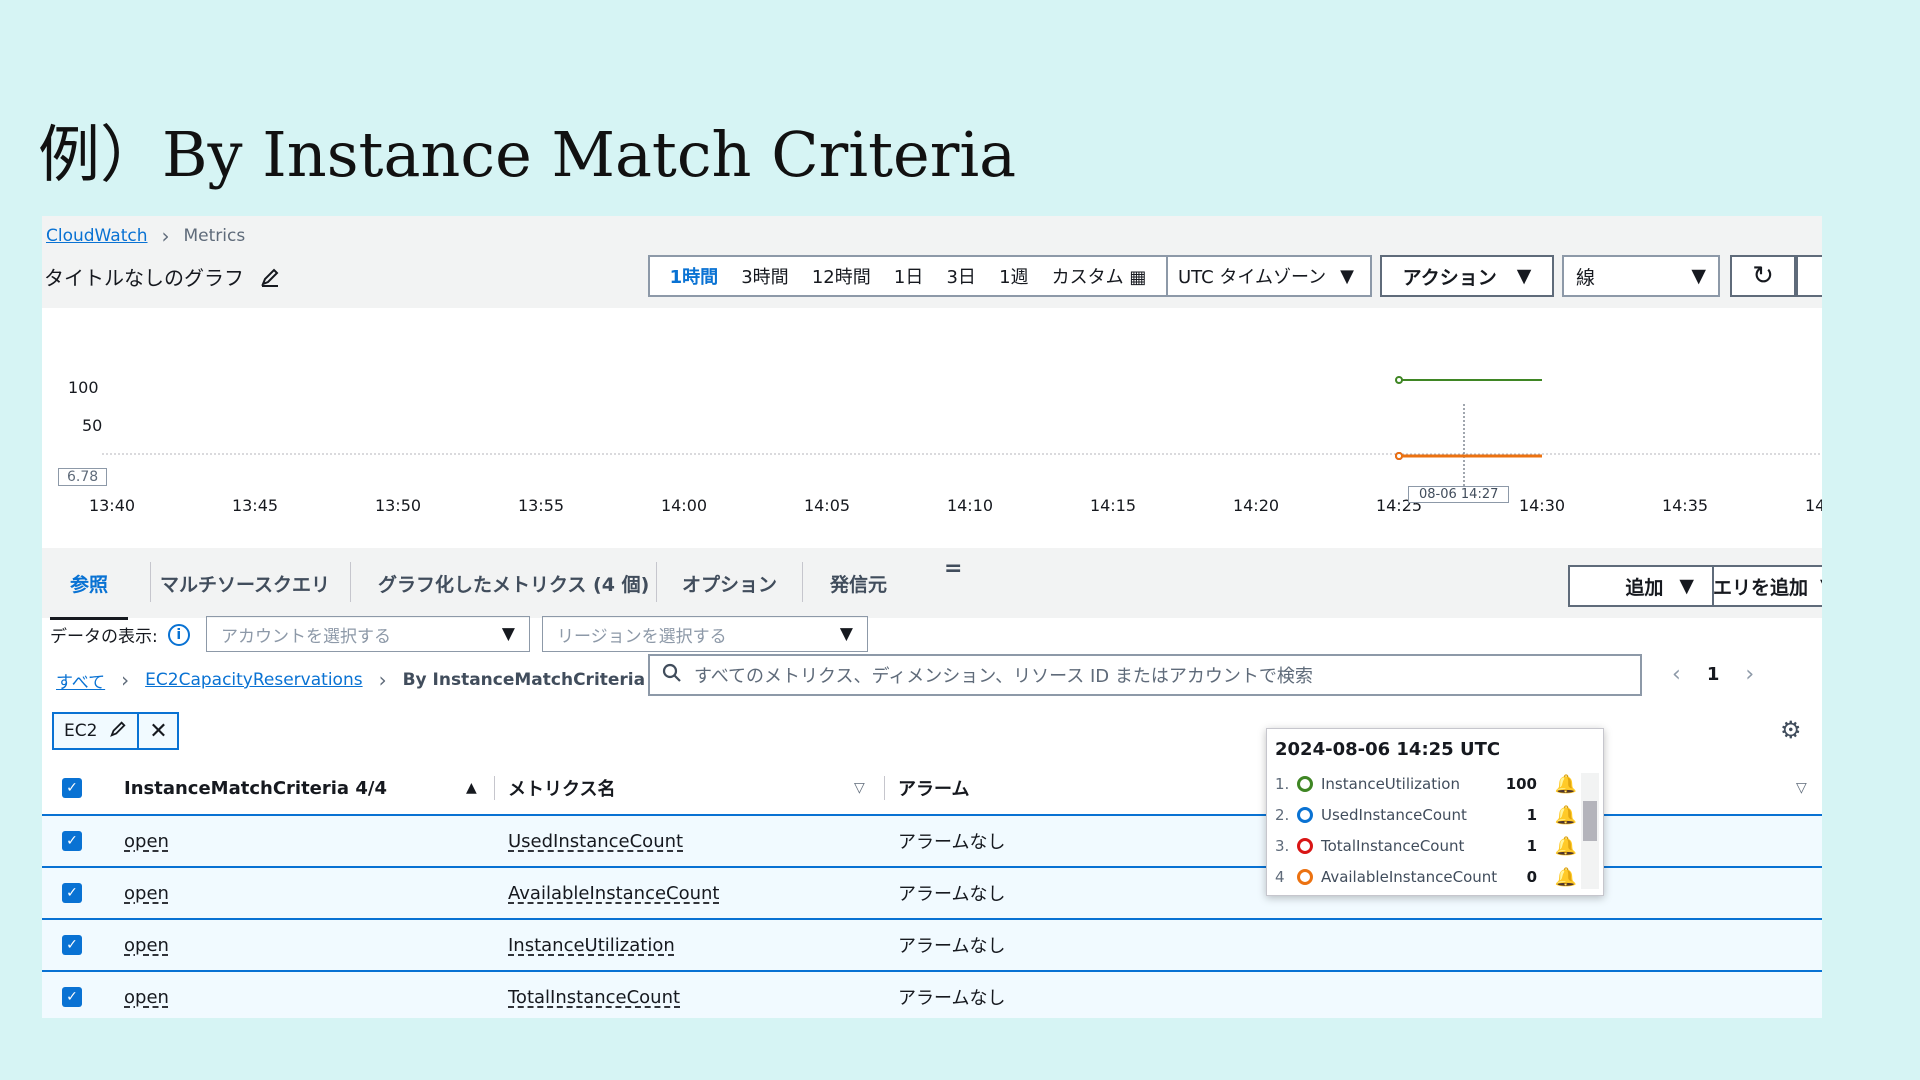 Image resolution: width=1920 pixels, height=1080 pixels. Describe the element at coordinates (513, 583) in the screenshot. I see `tab-graphed-metrics: グラフ化したメトリクス (4 個)` at that location.